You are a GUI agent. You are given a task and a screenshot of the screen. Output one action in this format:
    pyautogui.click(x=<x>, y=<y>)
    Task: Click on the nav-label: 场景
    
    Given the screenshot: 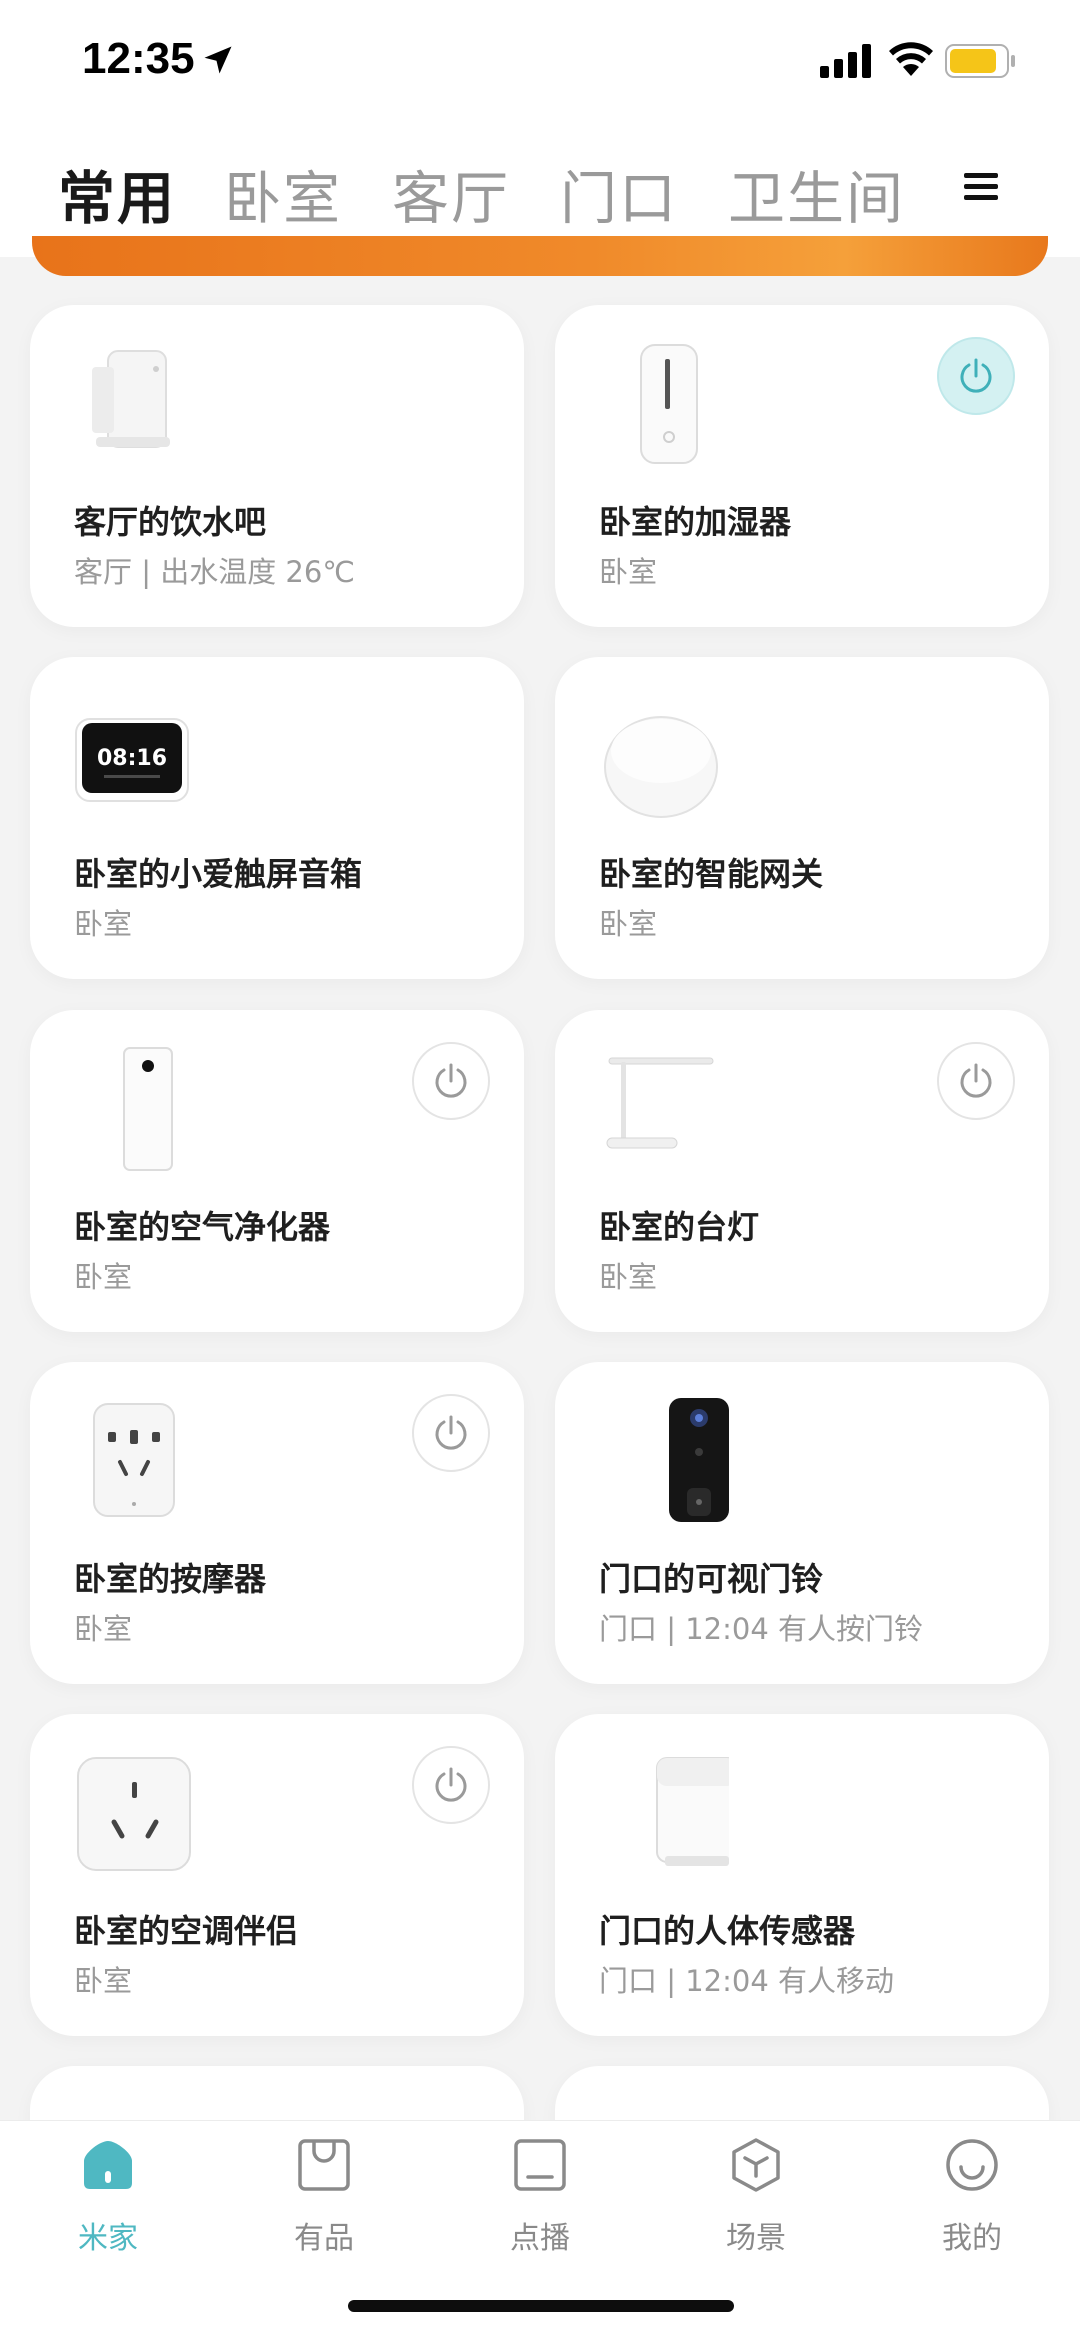 What is the action you would take?
    pyautogui.click(x=756, y=2238)
    